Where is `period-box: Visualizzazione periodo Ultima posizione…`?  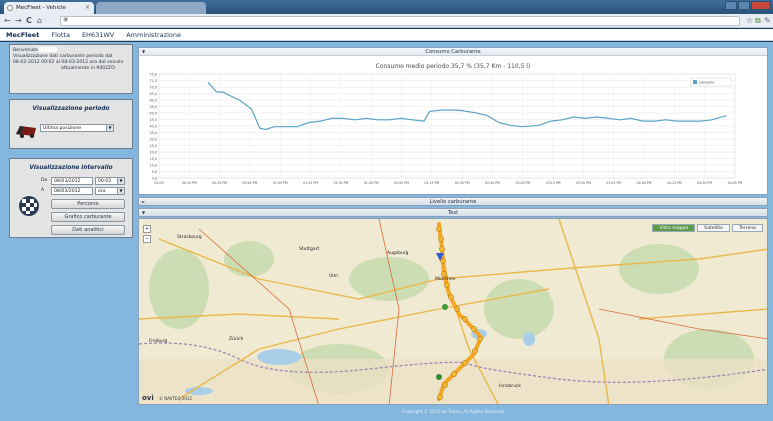
period-box: Visualizzazione periodo Ultima posizione… is located at coordinates (71, 124).